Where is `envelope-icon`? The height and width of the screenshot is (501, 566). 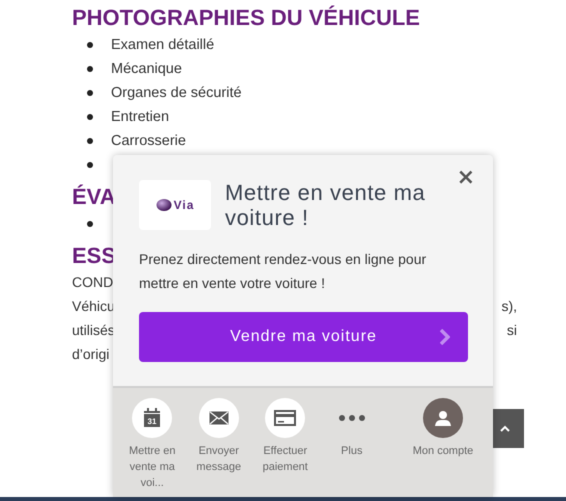
envelope-icon is located at coordinates (218, 418).